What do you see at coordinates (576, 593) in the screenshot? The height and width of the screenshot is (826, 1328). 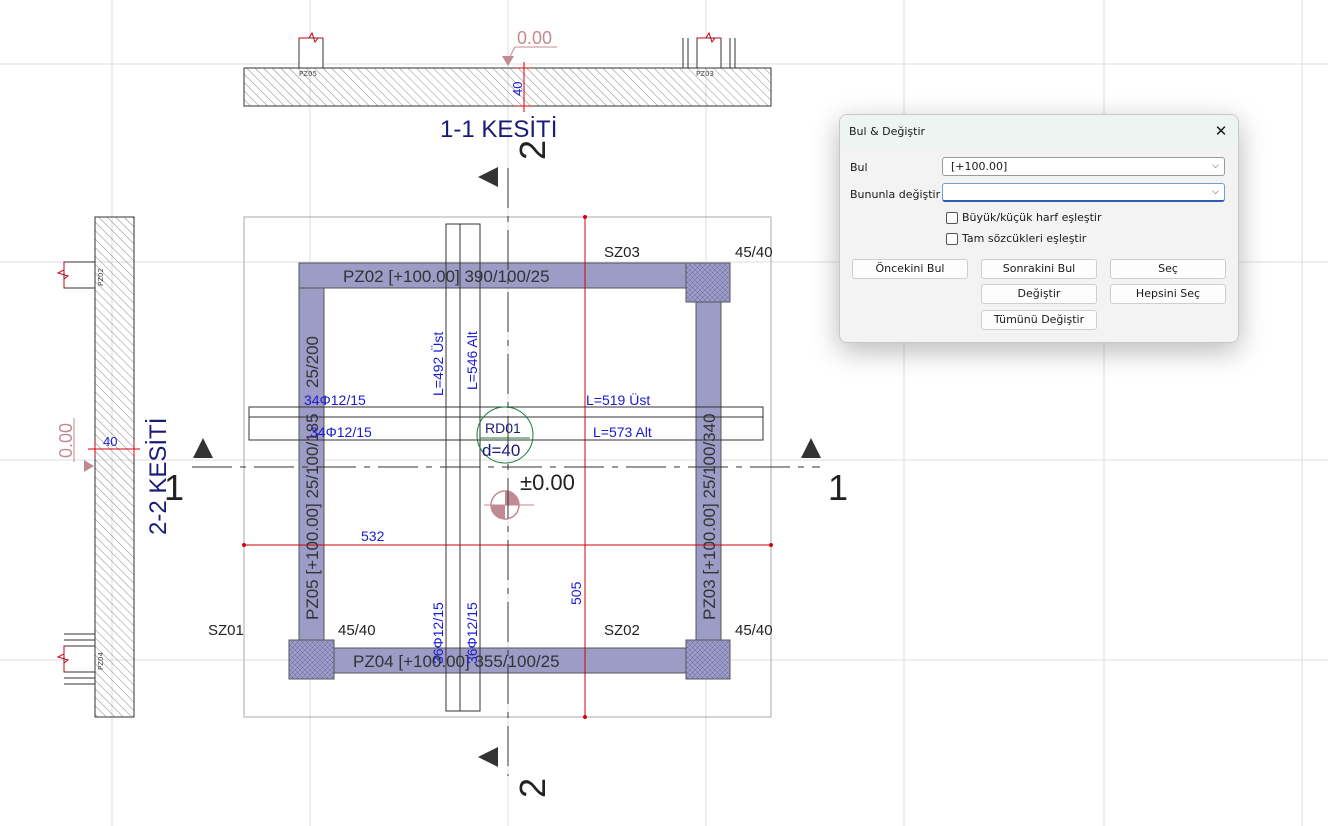 I see `dim-label-505: 505` at bounding box center [576, 593].